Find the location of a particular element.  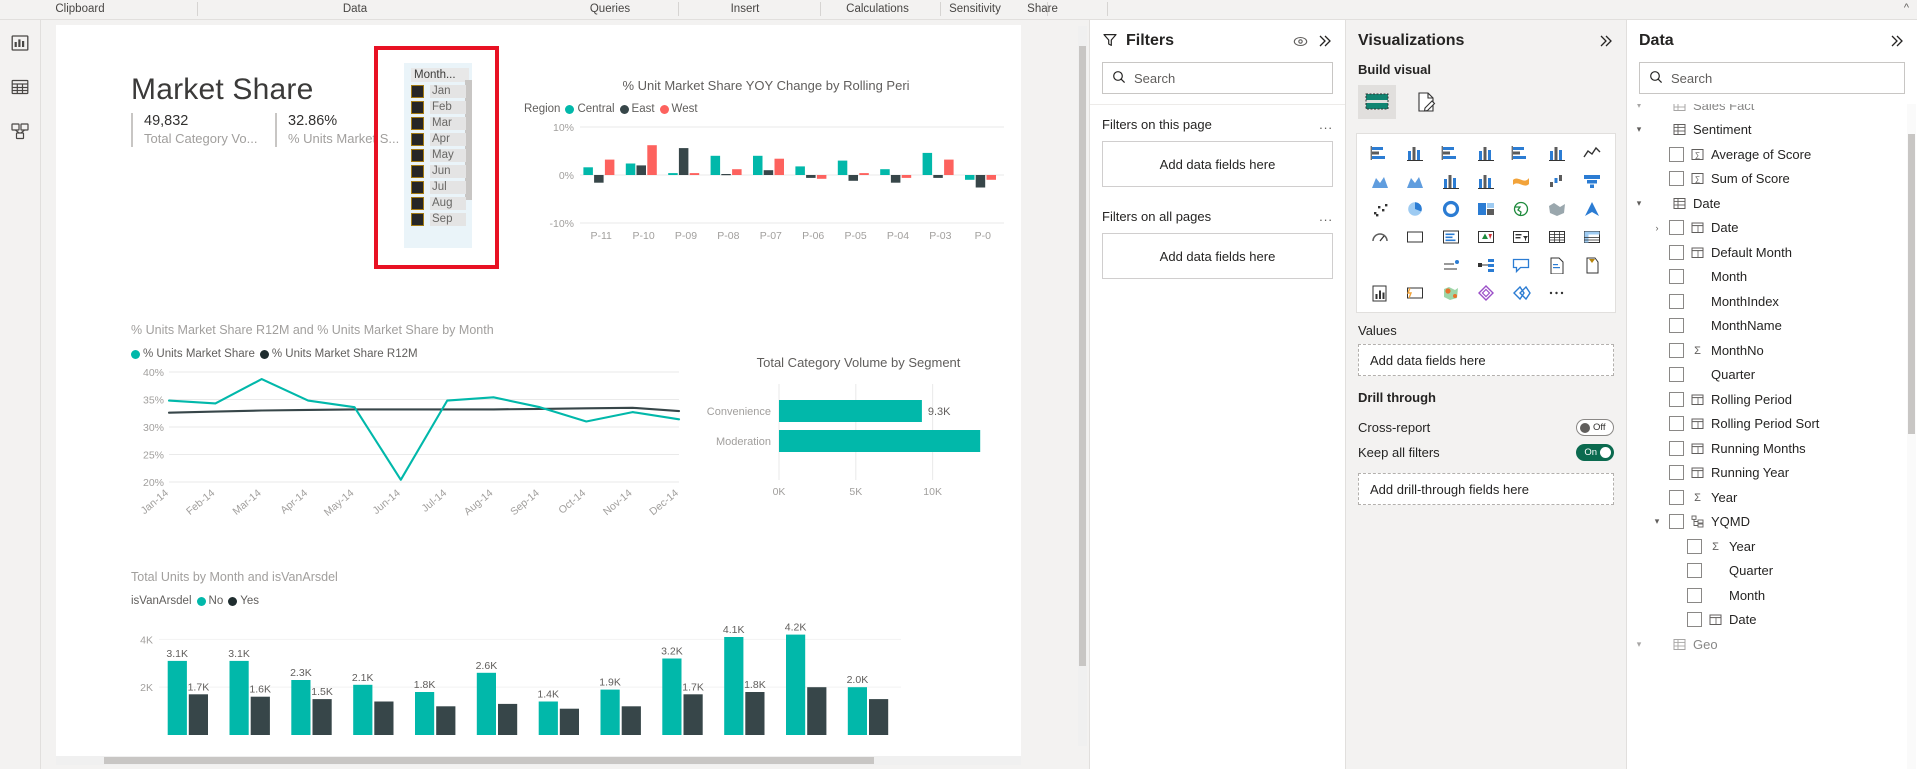

stacked-column-chart-icon is located at coordinates (1414, 153).